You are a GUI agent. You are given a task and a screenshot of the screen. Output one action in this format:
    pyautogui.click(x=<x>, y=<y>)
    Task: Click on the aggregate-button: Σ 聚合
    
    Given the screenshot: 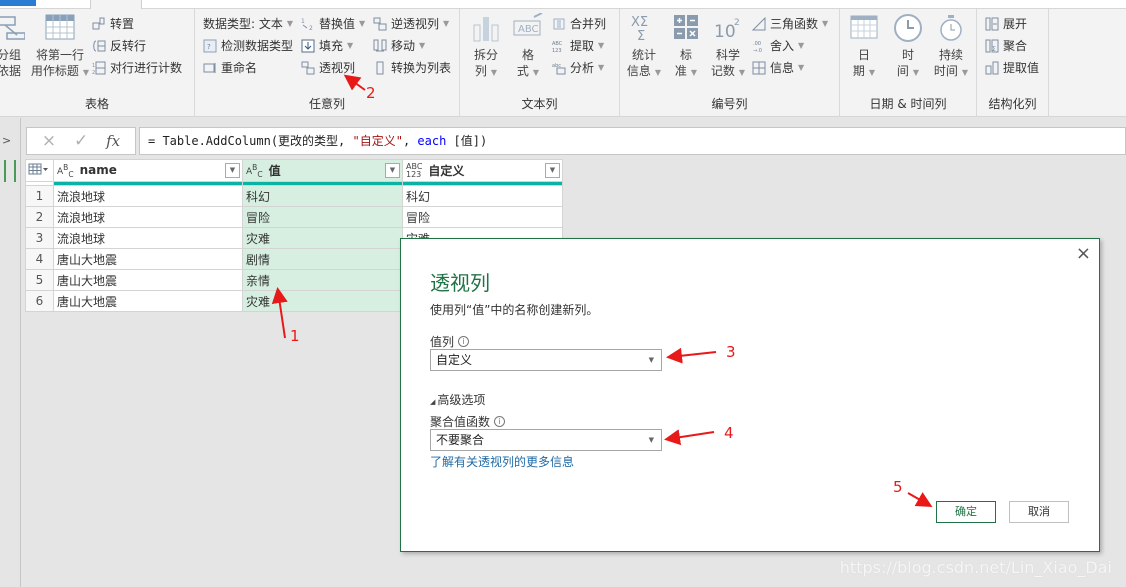 What is the action you would take?
    pyautogui.click(x=1006, y=46)
    